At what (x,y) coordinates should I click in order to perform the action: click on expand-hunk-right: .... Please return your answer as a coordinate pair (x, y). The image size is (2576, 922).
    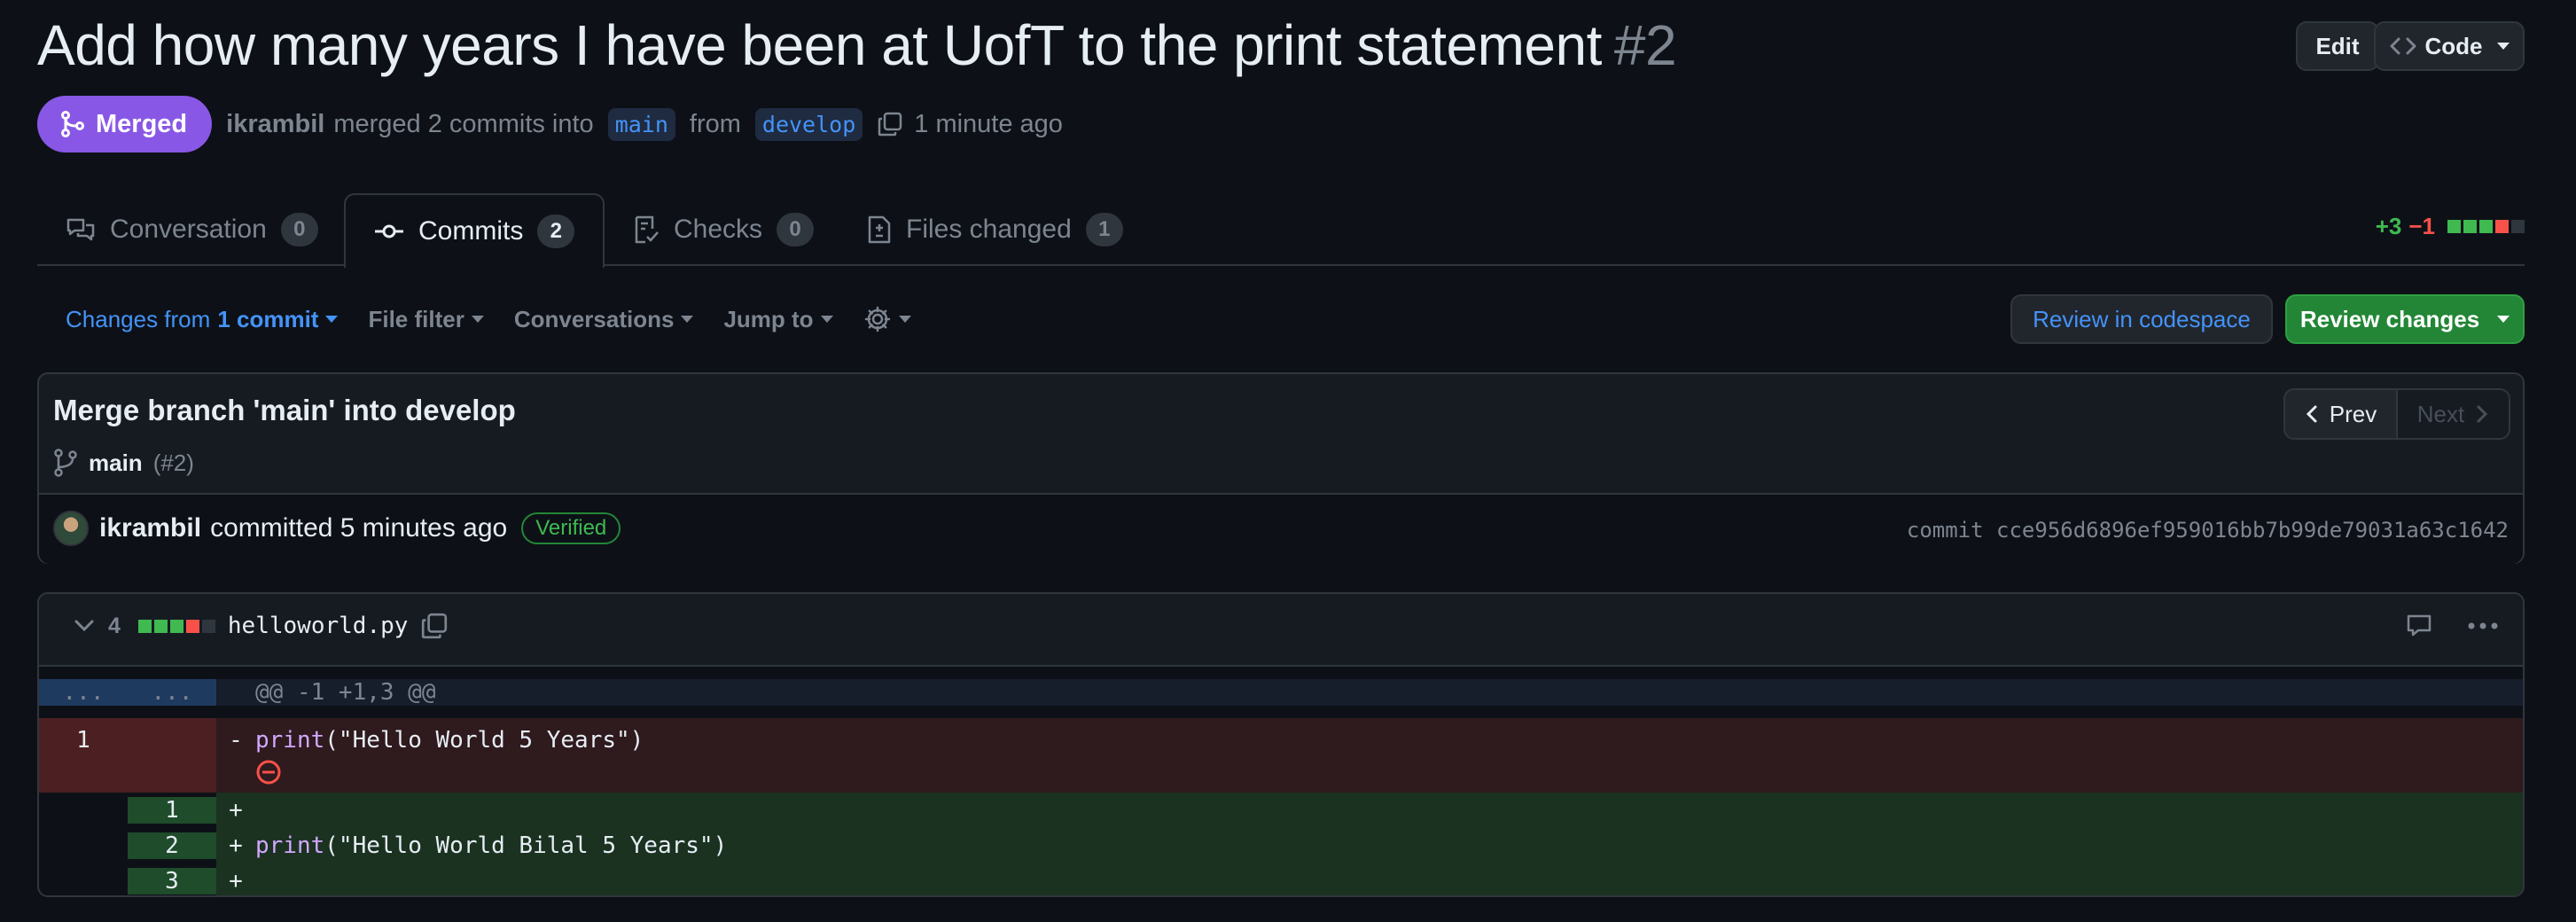
    Looking at the image, I should click on (172, 692).